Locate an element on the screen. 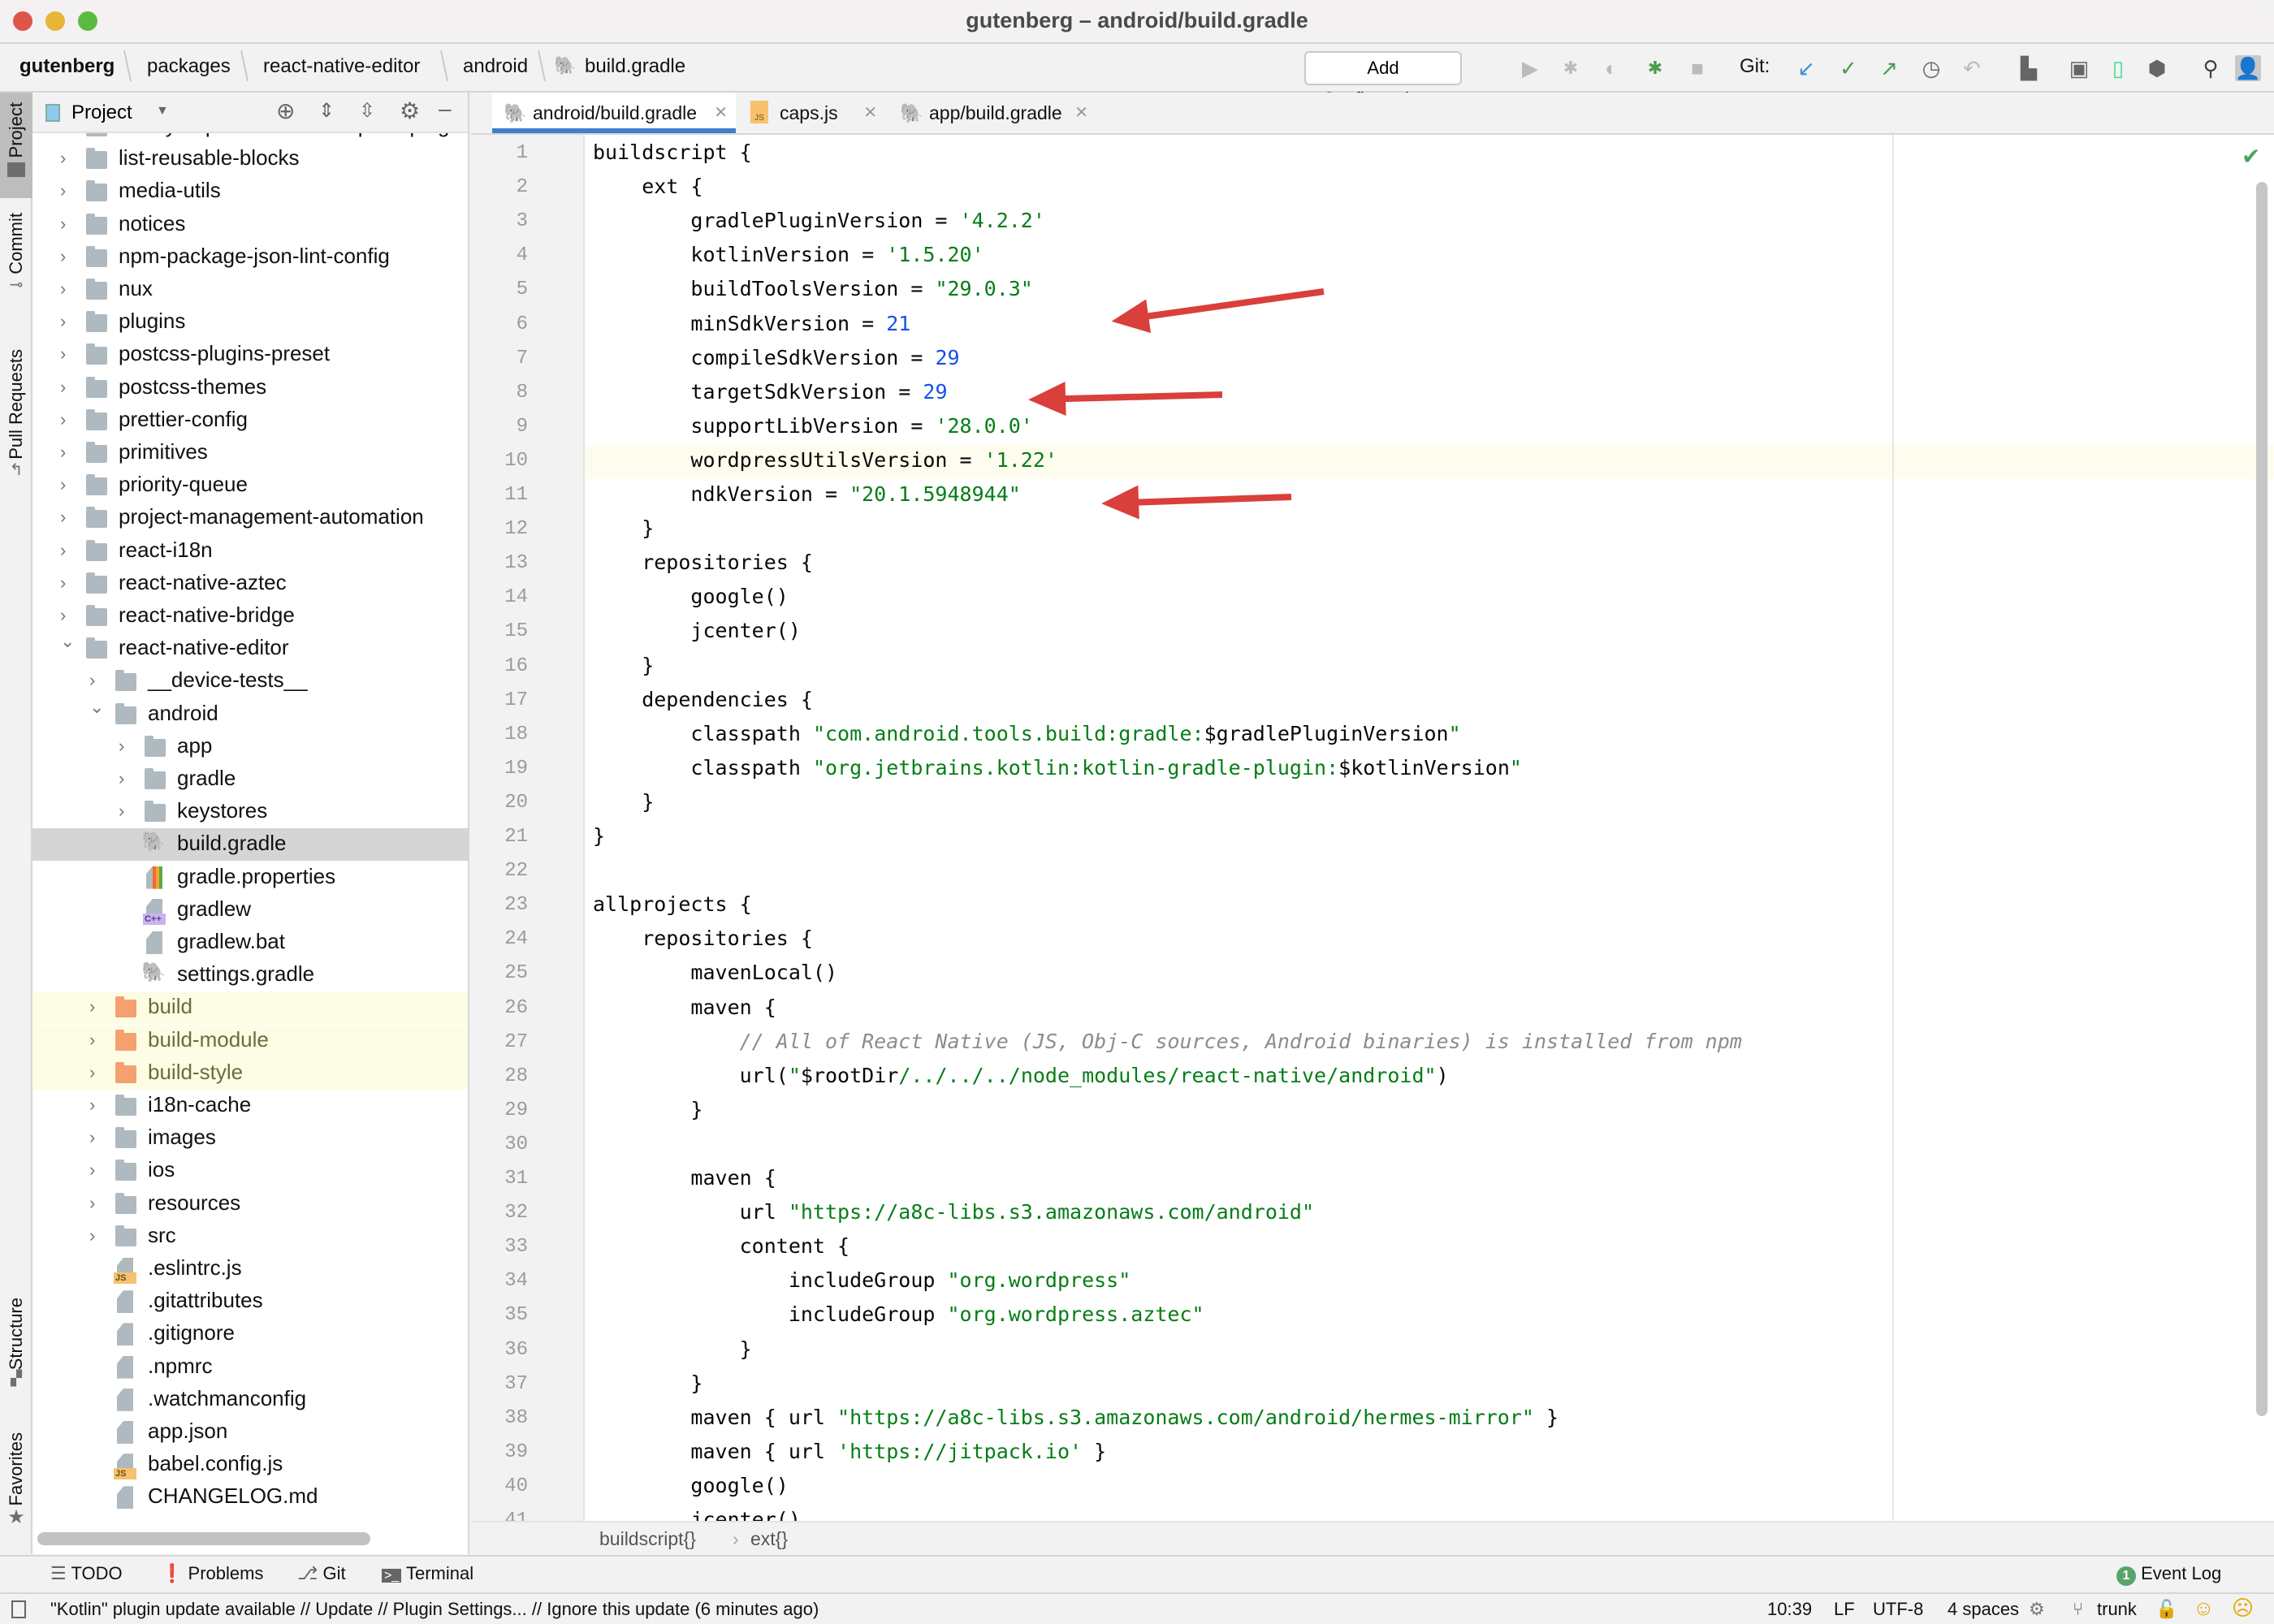 Image resolution: width=2274 pixels, height=1624 pixels. tree-item: ⌄ android is located at coordinates (250, 714).